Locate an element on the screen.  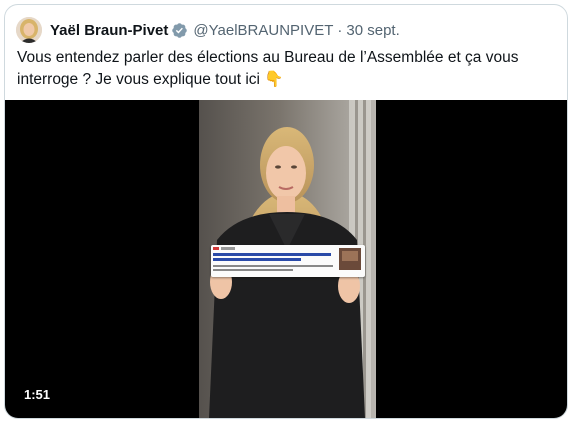
avatar is located at coordinates (29, 30).